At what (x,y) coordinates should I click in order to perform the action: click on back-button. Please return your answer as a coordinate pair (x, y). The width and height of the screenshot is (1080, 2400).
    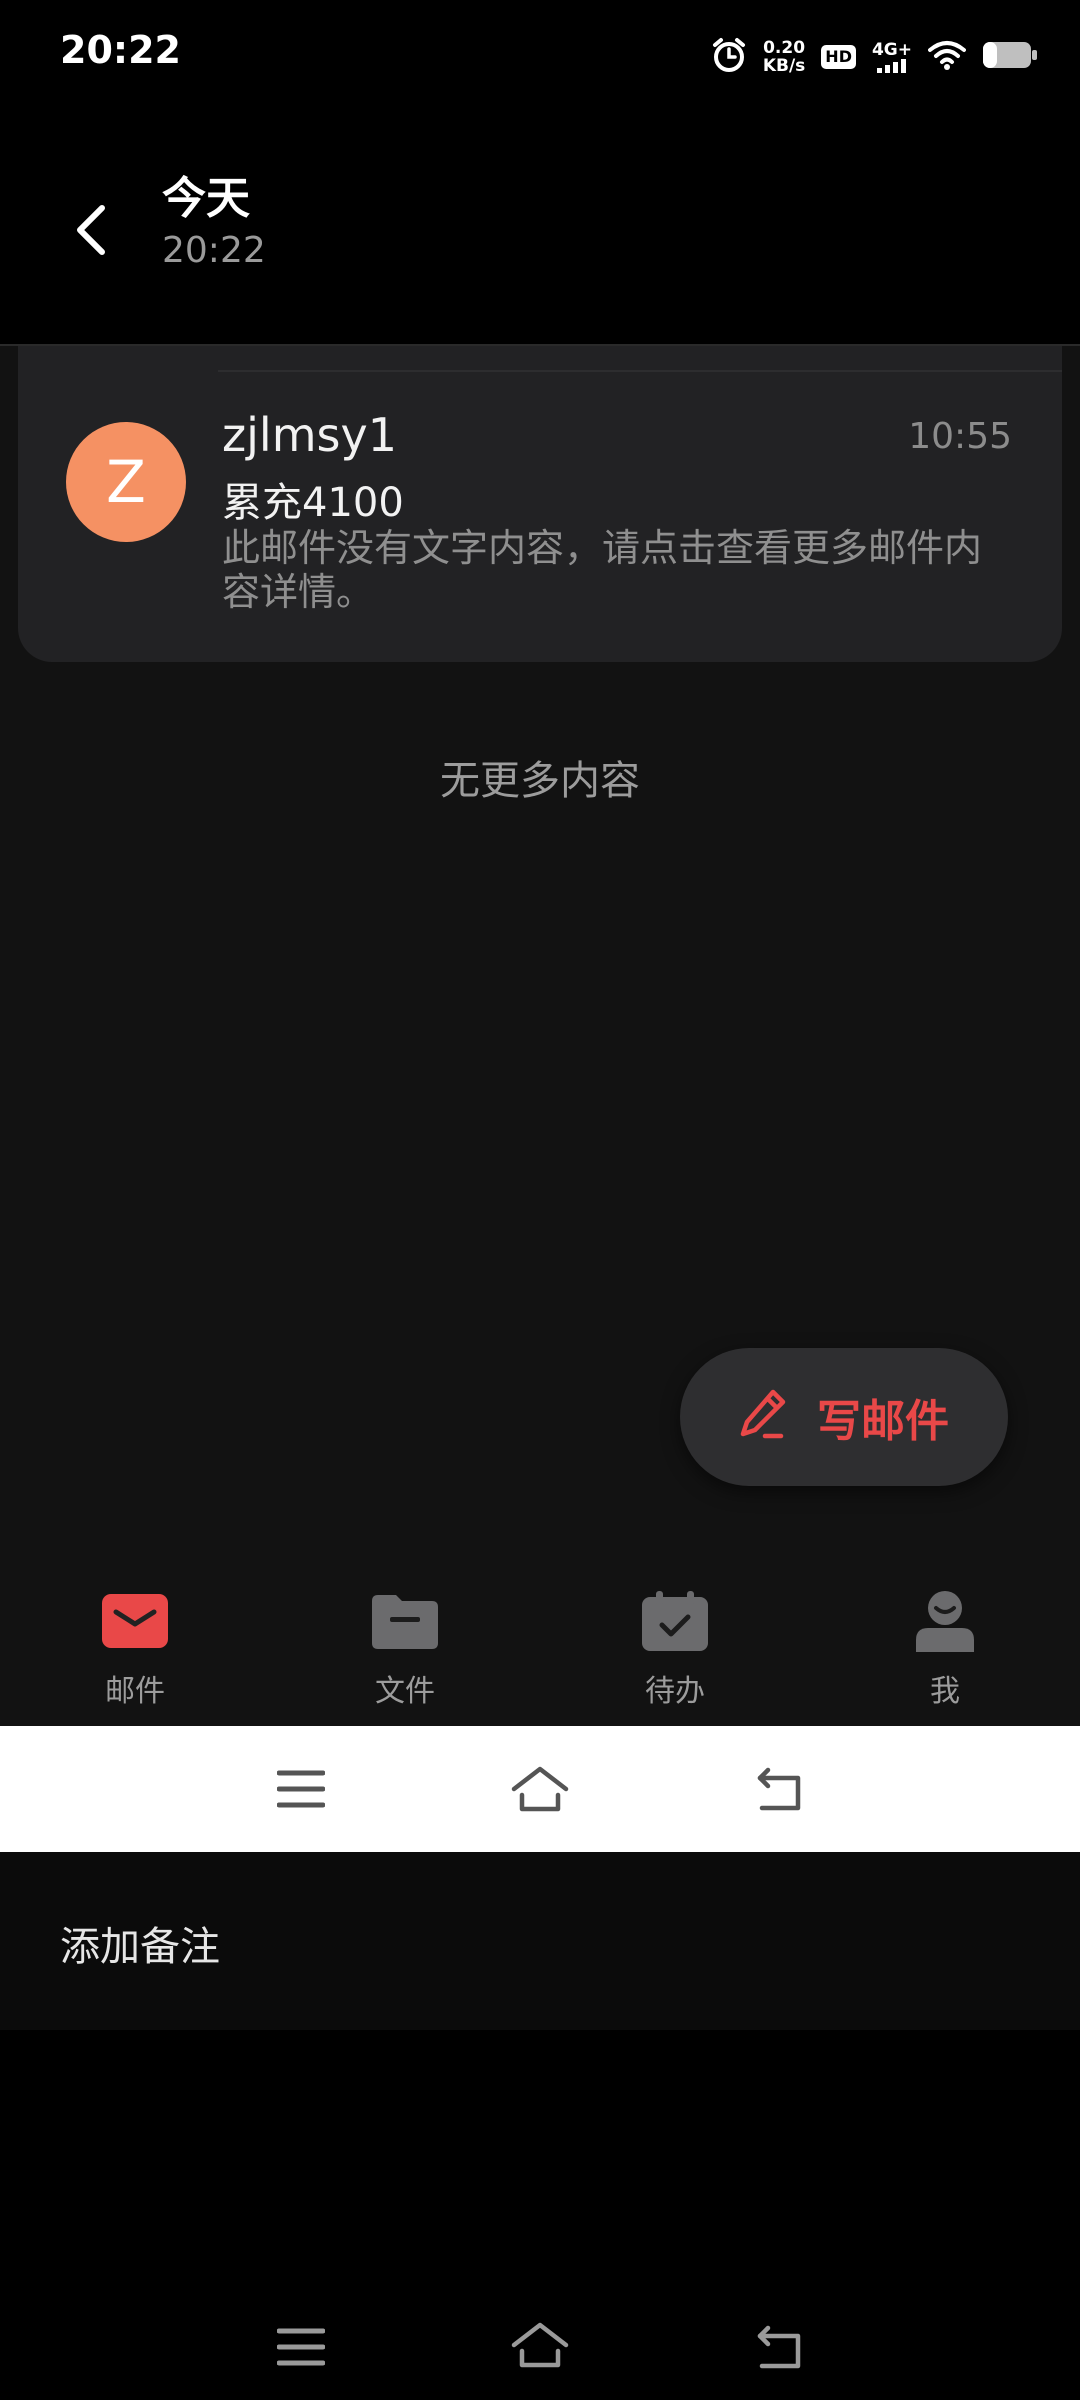
    Looking at the image, I should click on (90, 230).